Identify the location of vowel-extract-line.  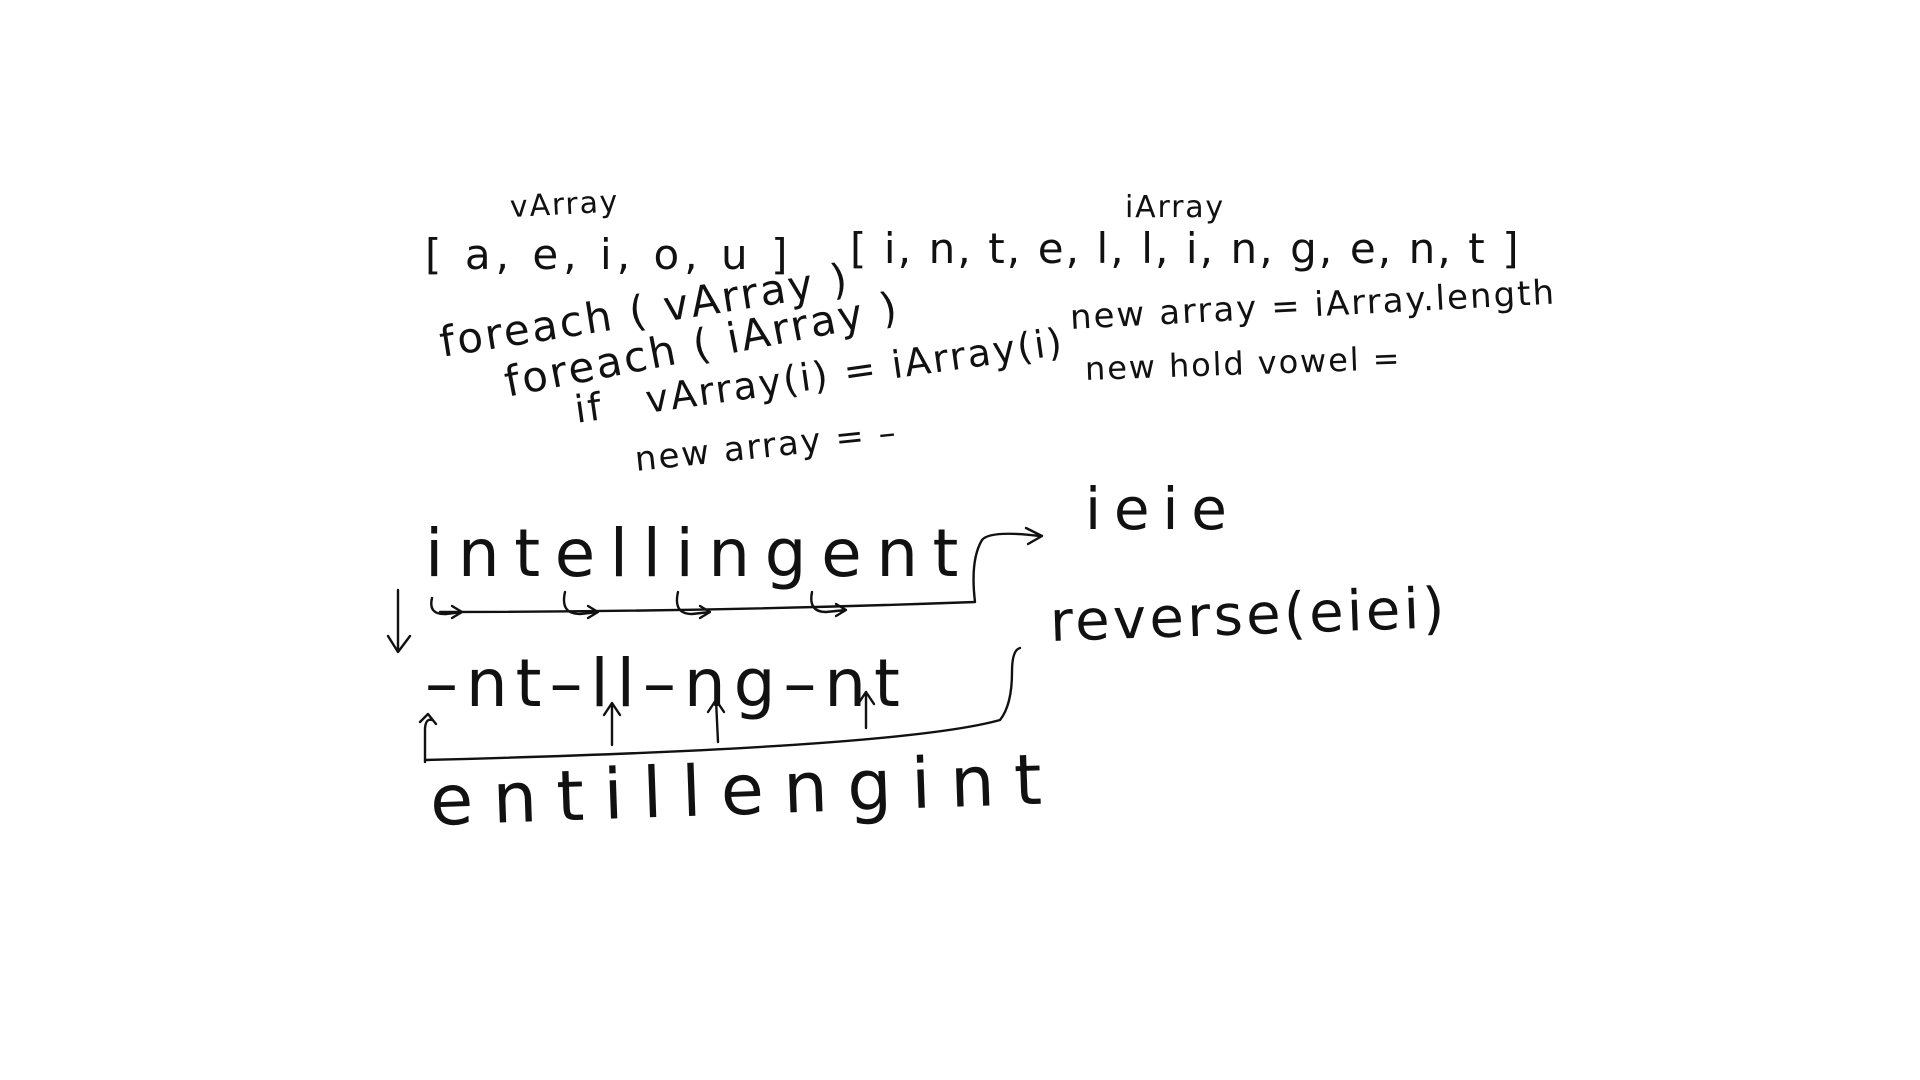
(740, 573).